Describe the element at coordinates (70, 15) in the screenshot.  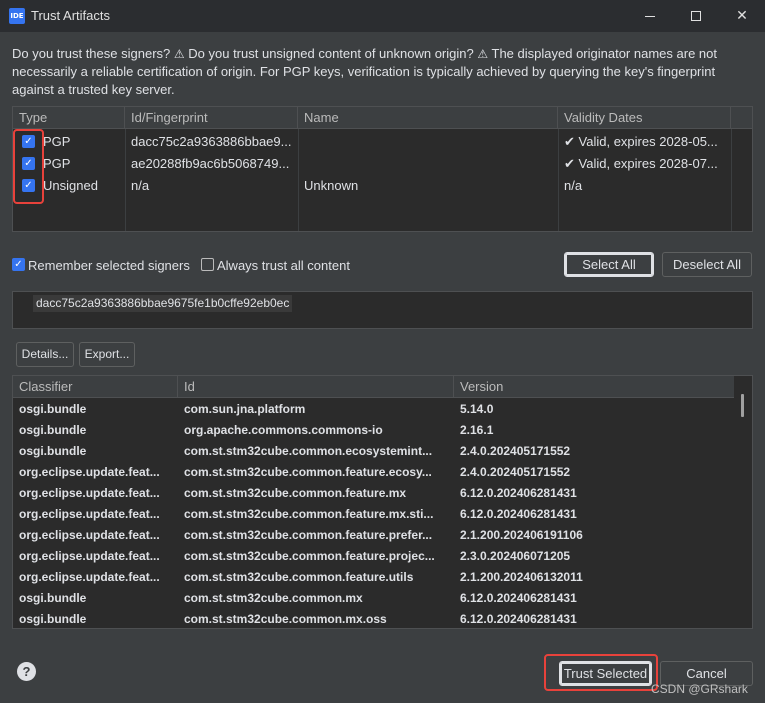
I see `window-title: Trust Artifacts` at that location.